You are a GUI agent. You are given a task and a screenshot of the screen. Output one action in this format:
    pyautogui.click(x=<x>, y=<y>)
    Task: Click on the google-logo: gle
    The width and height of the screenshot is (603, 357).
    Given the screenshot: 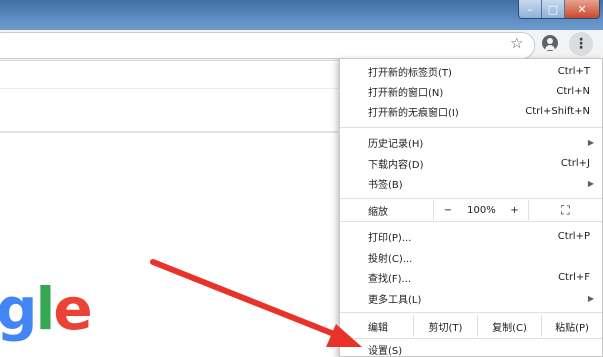 What is the action you would take?
    pyautogui.click(x=46, y=309)
    